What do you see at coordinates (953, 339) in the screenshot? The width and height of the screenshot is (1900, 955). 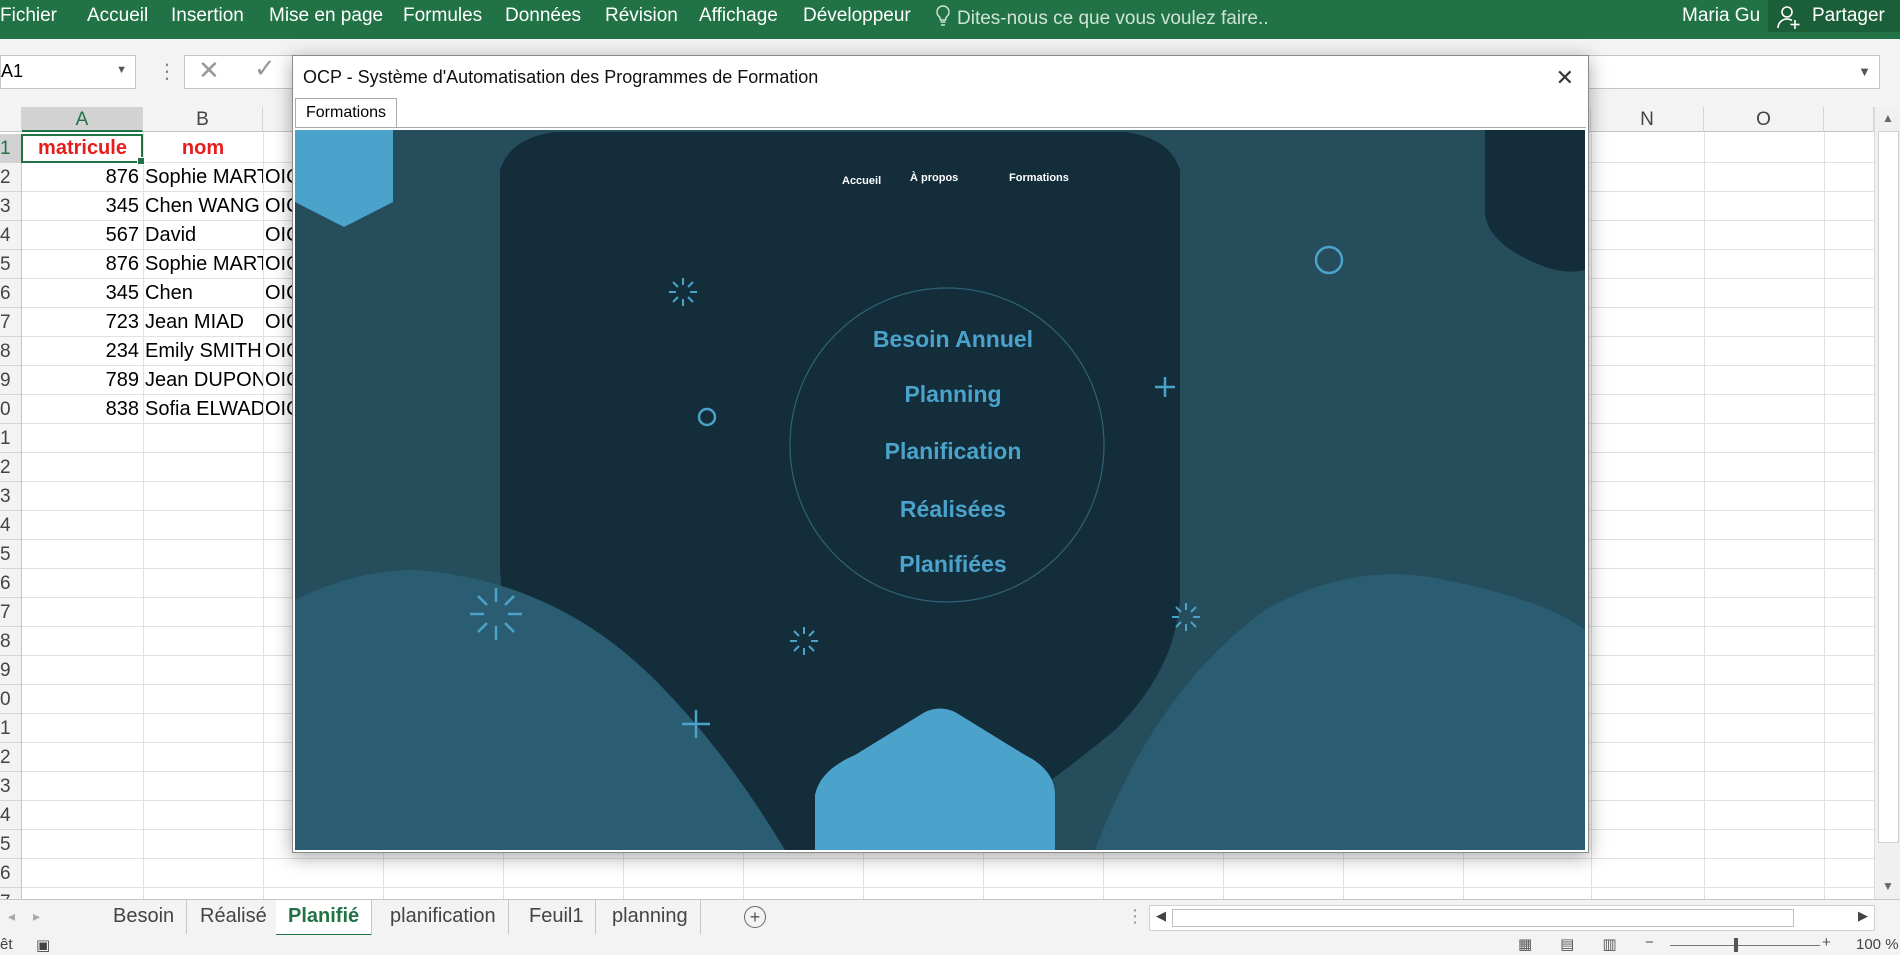 I see `menu-besoin-annuel: Besoin Annuel` at bounding box center [953, 339].